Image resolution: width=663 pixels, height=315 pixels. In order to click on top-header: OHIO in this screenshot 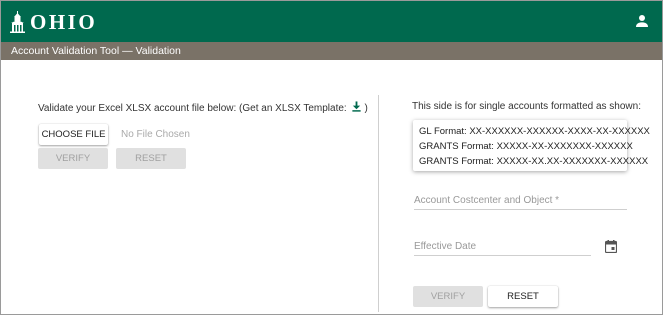, I will do `click(331, 21)`.